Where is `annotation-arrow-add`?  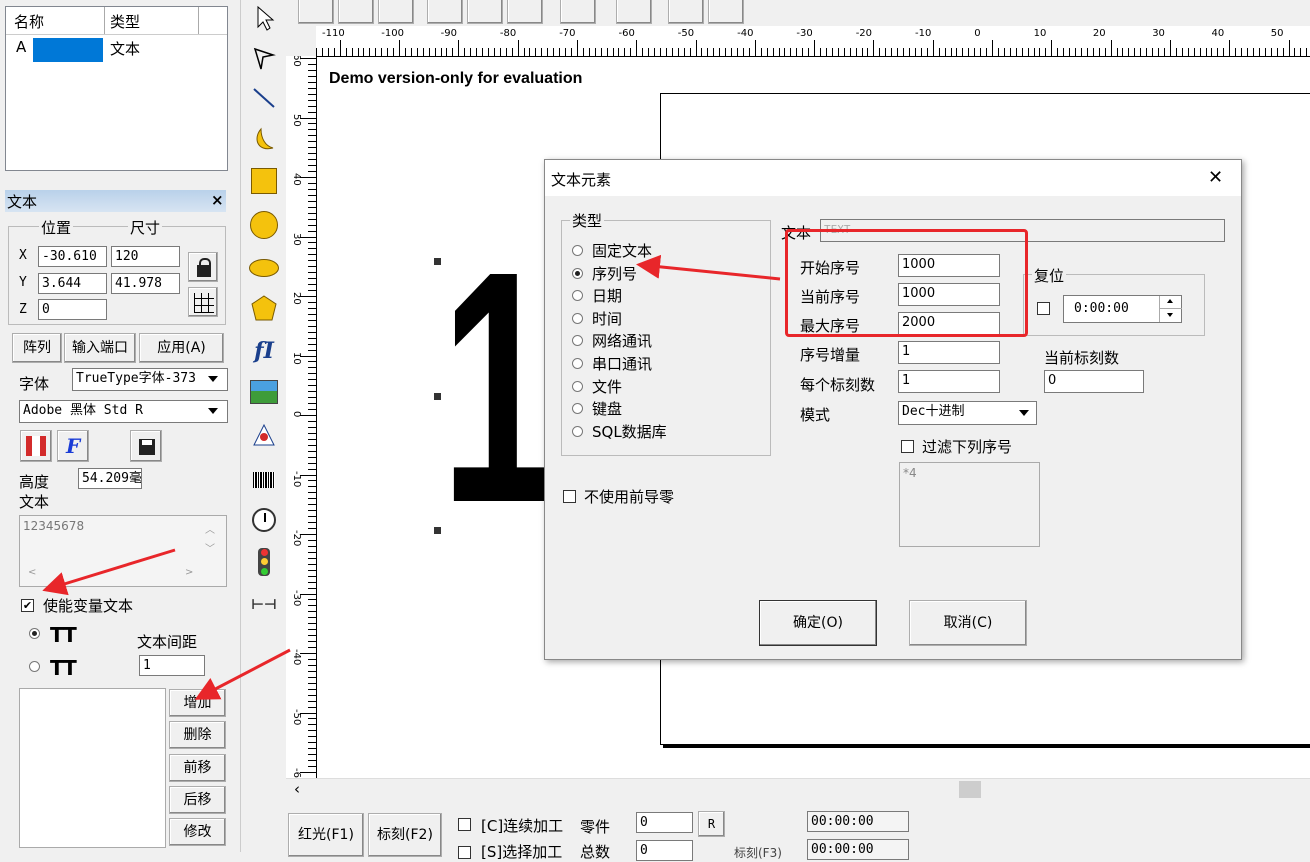
annotation-arrow-add is located at coordinates (242, 674).